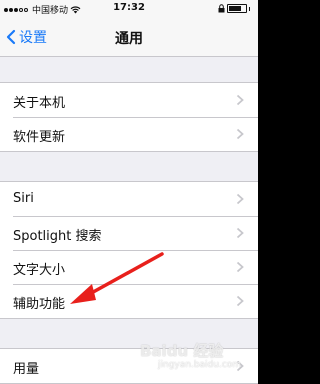 The image size is (320, 384). What do you see at coordinates (39, 103) in the screenshot?
I see `settings-item-label: 关于本机` at bounding box center [39, 103].